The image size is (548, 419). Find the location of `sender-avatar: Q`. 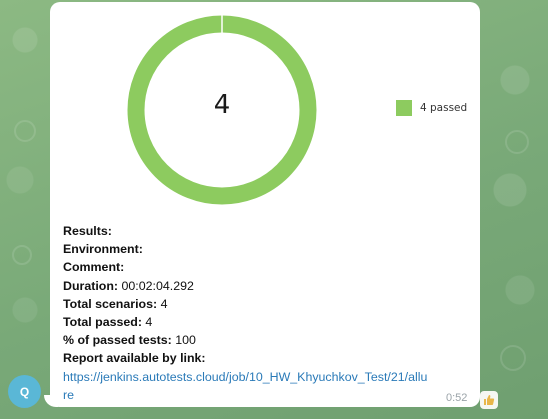

sender-avatar: Q is located at coordinates (24, 391).